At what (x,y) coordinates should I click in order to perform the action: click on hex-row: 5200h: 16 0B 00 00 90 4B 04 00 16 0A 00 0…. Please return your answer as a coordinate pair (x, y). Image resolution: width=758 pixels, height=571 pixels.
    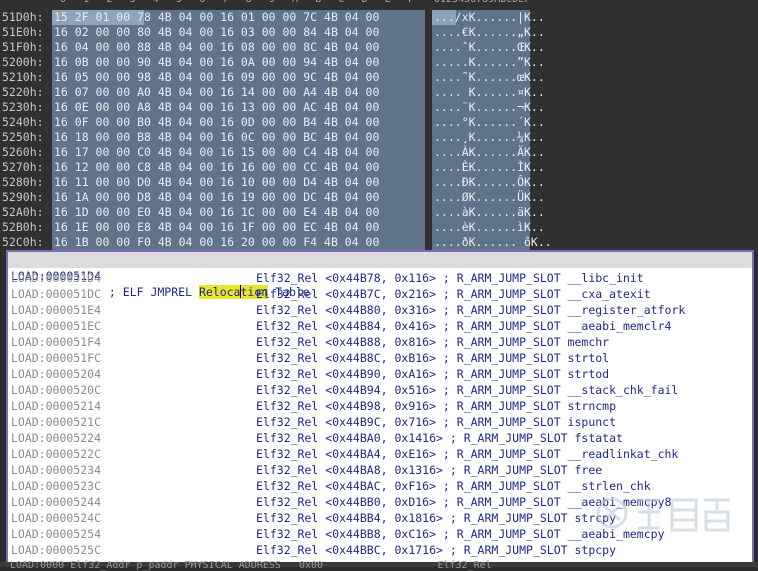
    Looking at the image, I should click on (379, 62).